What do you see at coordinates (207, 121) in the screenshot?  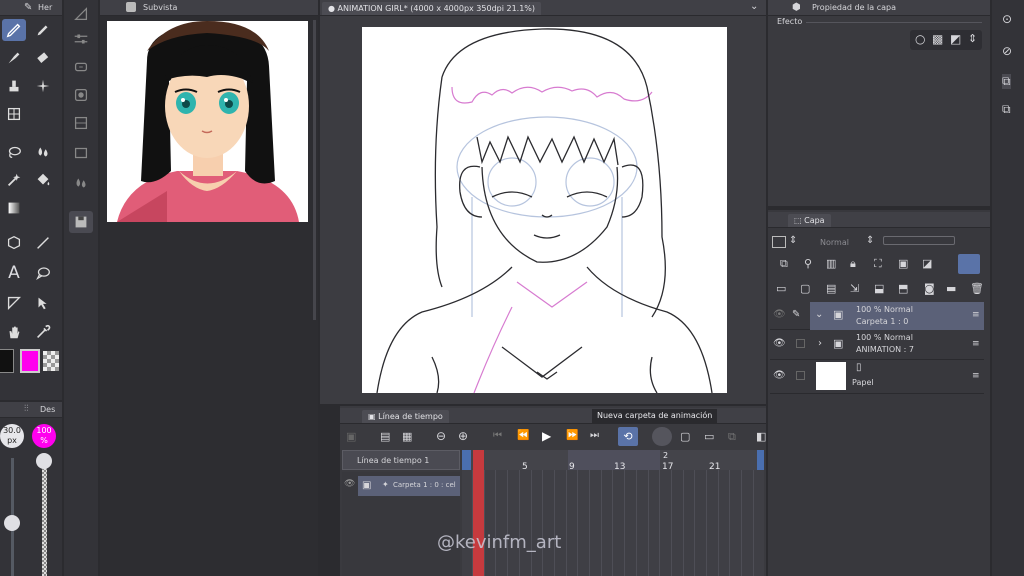 I see `reference-image` at bounding box center [207, 121].